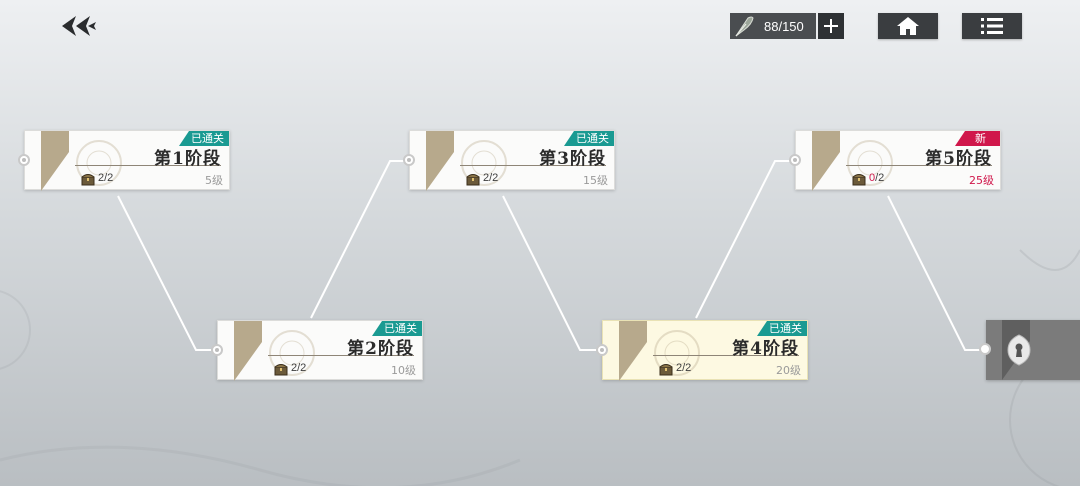 This screenshot has height=486, width=1080. I want to click on stage-level: 10级, so click(403, 370).